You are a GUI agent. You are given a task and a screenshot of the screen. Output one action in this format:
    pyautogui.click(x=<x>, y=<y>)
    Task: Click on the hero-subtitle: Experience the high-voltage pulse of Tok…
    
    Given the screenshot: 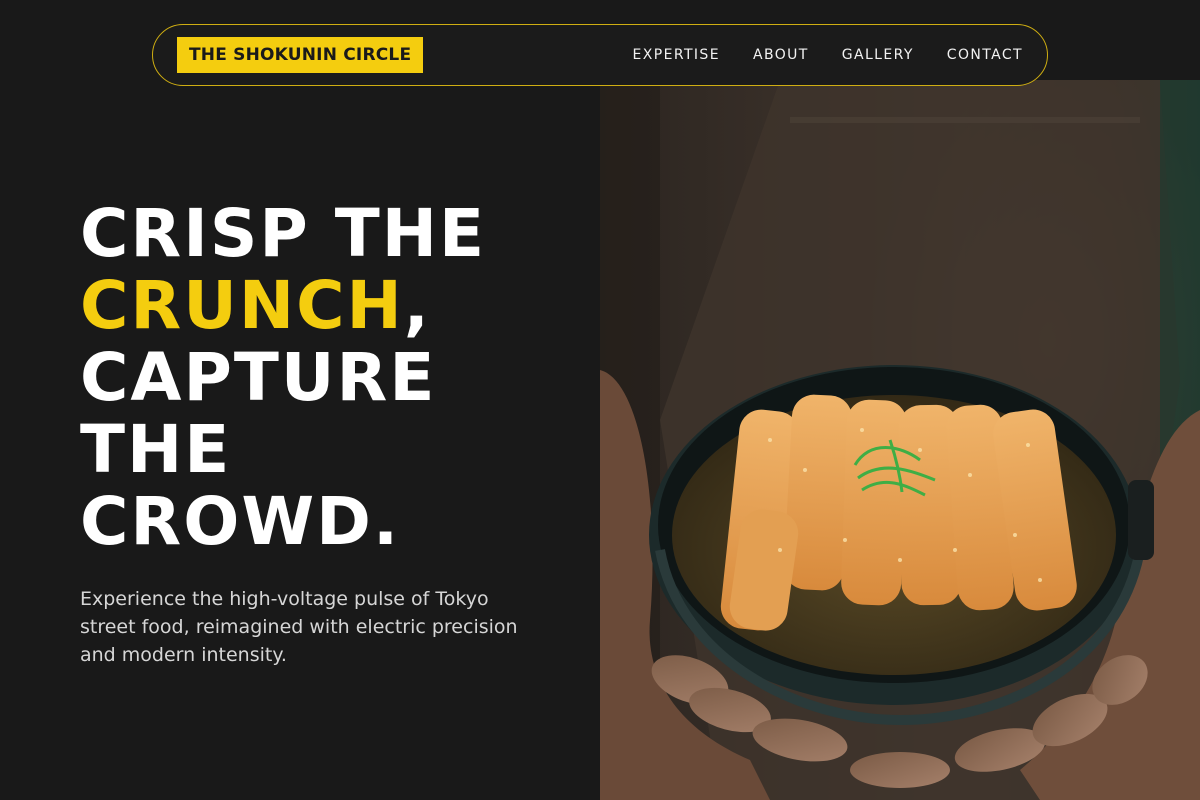 What is the action you would take?
    pyautogui.click(x=299, y=627)
    